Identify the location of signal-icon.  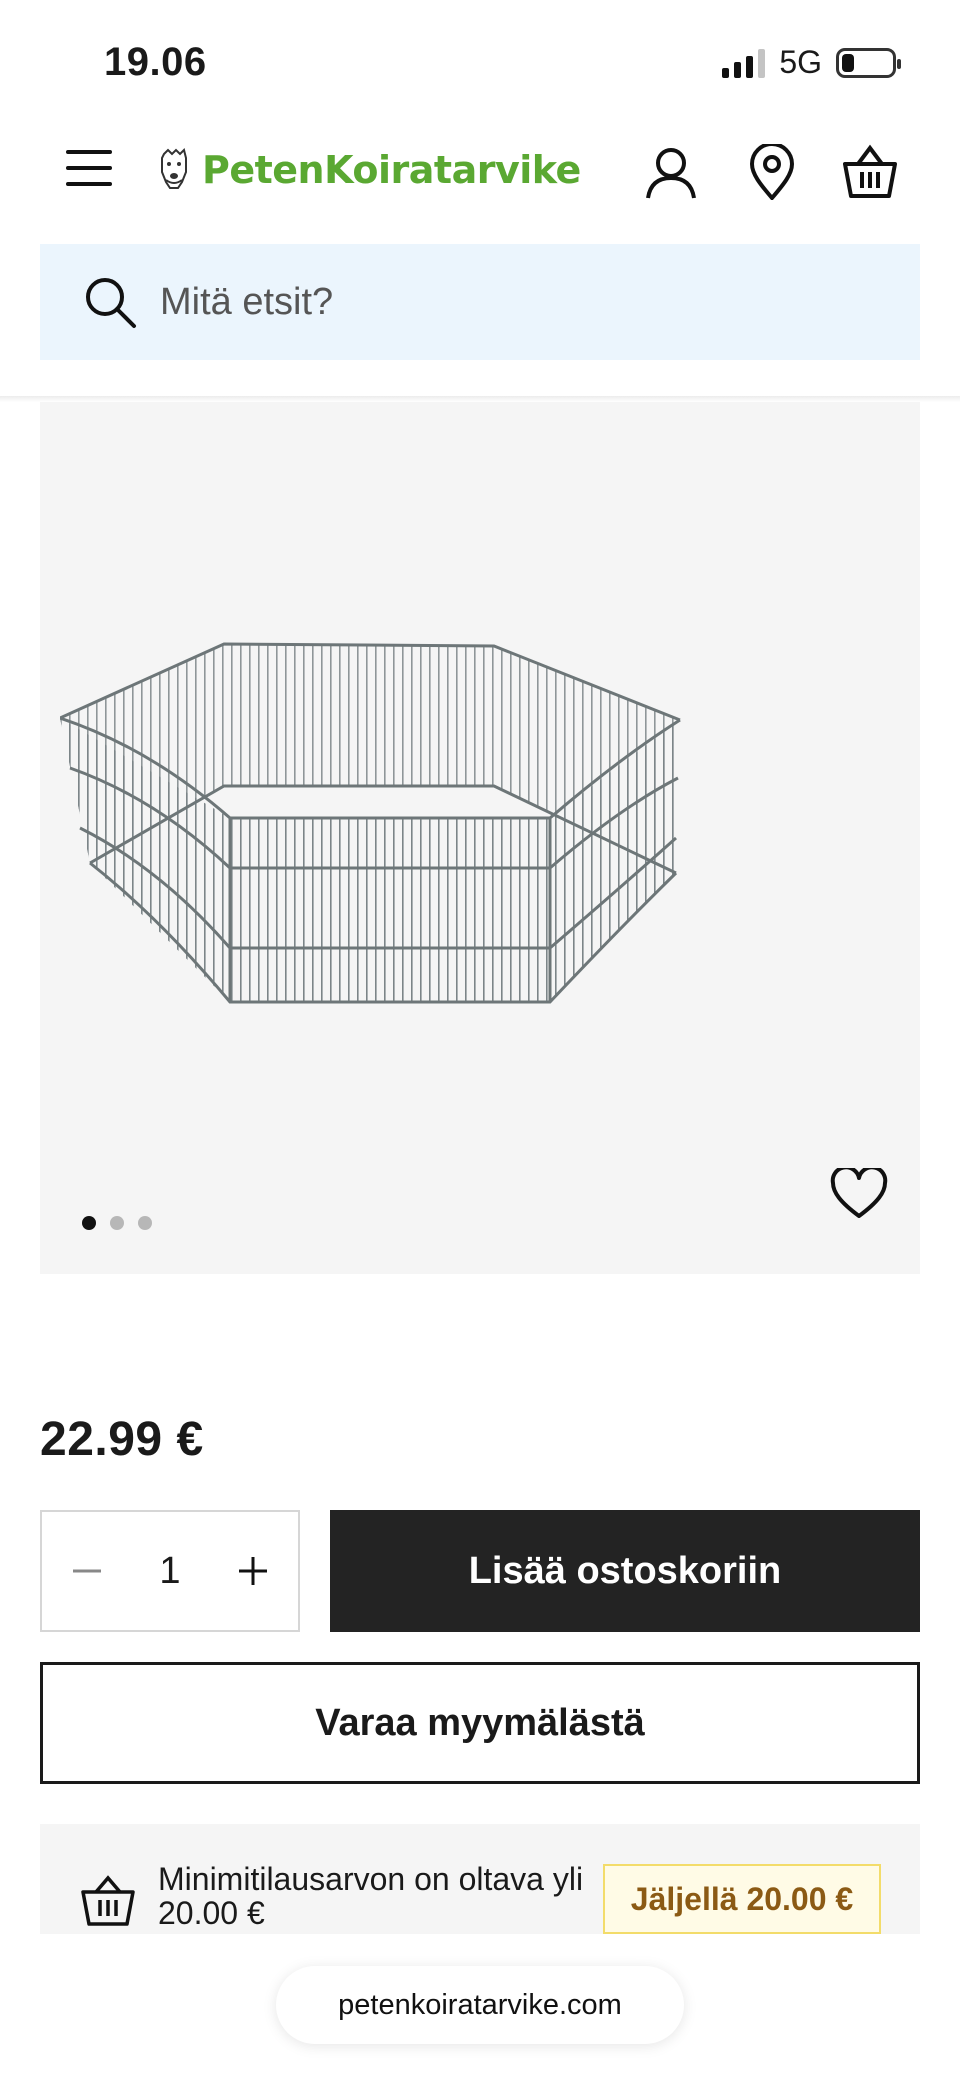
(744, 63).